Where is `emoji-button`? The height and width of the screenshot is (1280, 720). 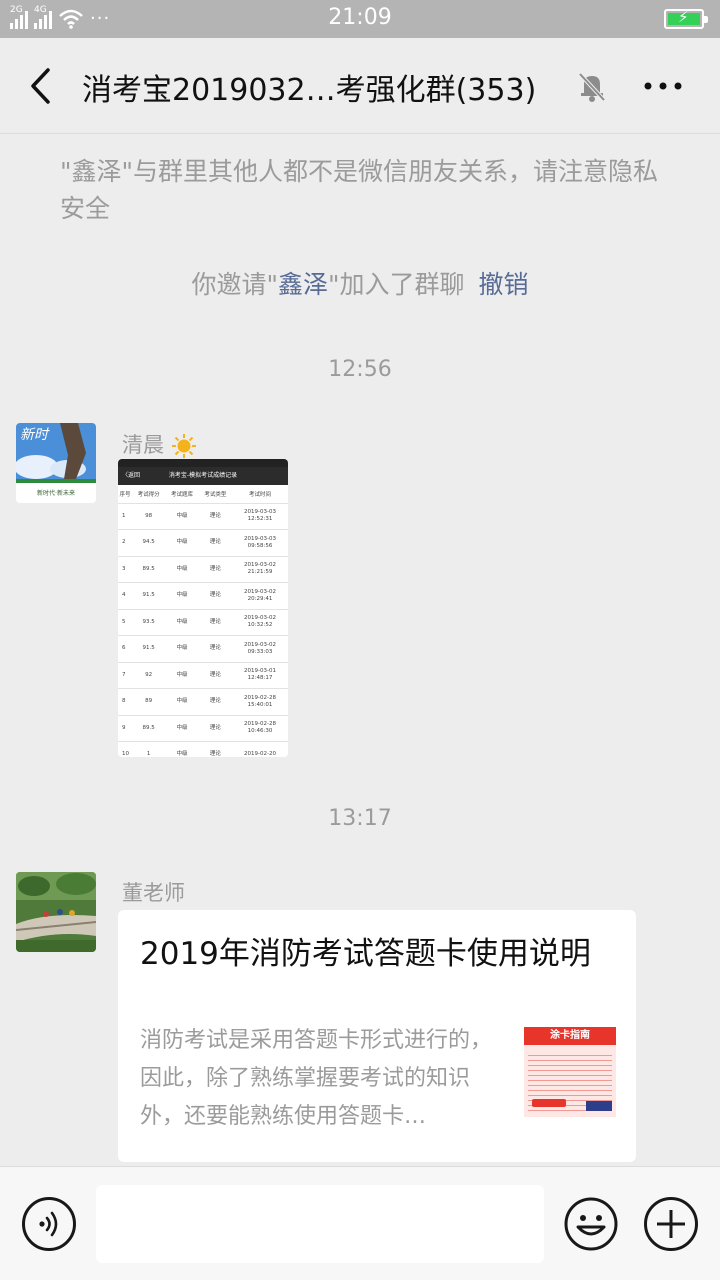 emoji-button is located at coordinates (591, 1224).